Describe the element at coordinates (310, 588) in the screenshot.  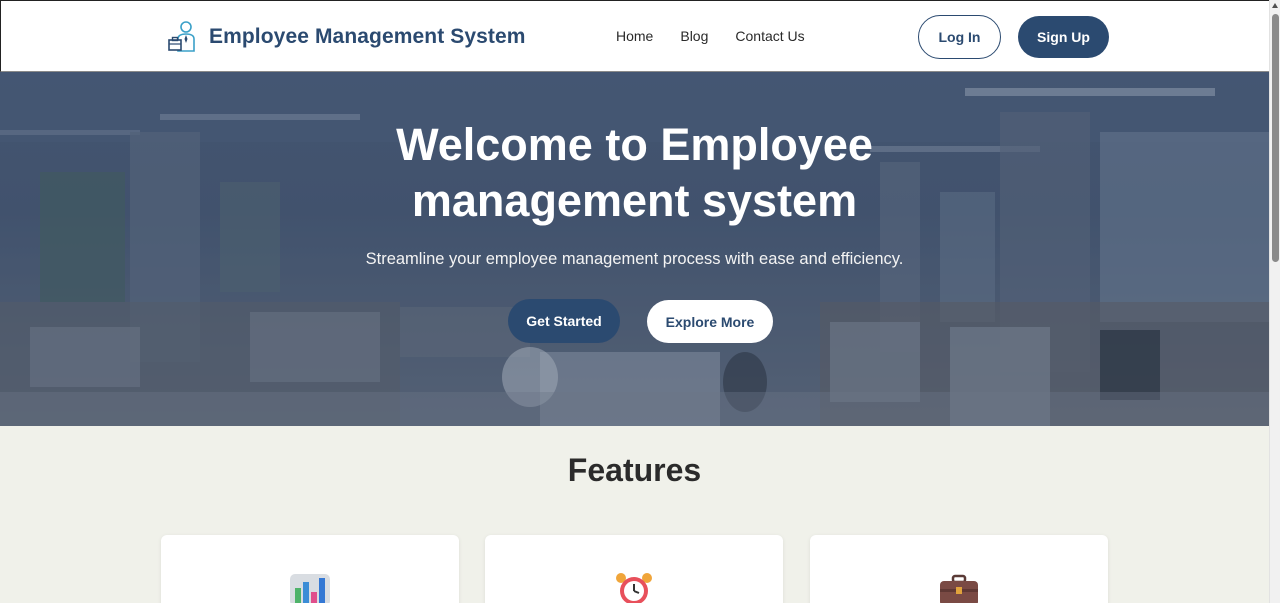
I see `bar-chart-icon` at that location.